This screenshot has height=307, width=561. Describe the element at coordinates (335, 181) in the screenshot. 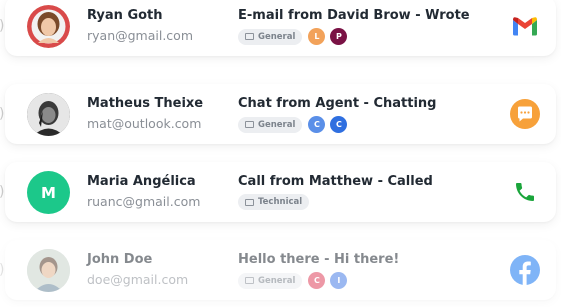

I see `conversation-subject: Call from Matthew - Called` at that location.